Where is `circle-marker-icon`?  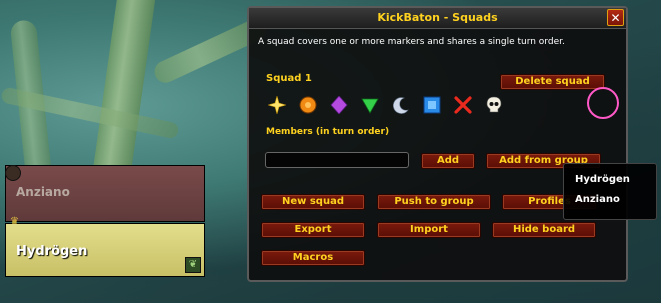 circle-marker-icon is located at coordinates (308, 105).